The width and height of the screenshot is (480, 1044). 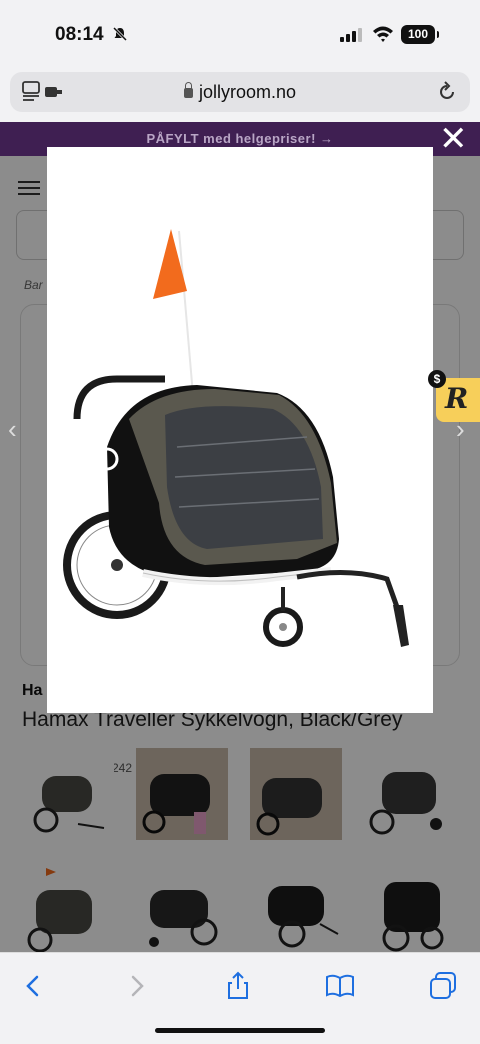 I want to click on cellular-signal-icon, so click(x=351, y=35).